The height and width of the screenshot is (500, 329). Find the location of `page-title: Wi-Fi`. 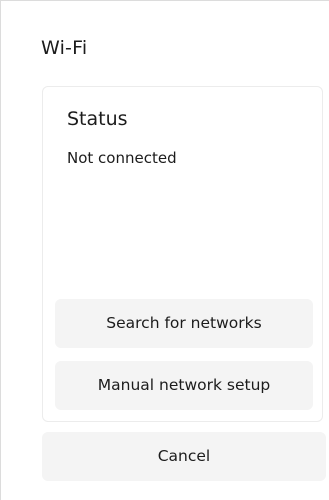

page-title: Wi-Fi is located at coordinates (64, 48).